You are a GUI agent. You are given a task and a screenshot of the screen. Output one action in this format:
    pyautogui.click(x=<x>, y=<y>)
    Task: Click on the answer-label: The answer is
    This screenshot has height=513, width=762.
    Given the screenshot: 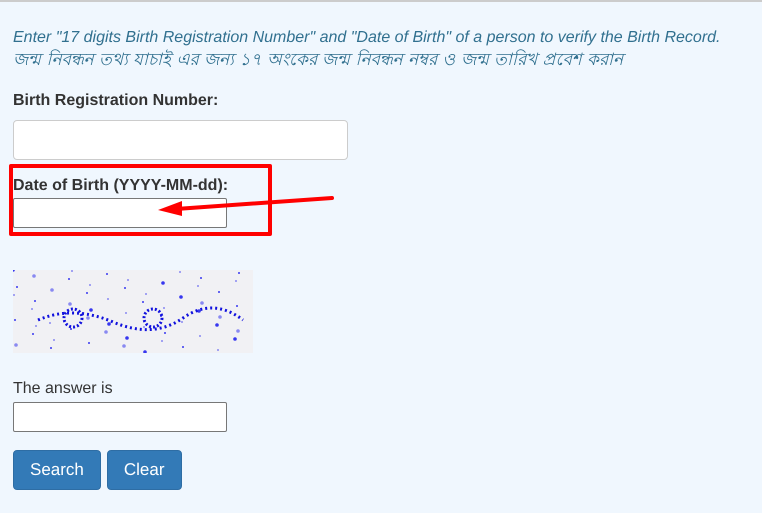 What is the action you would take?
    pyautogui.click(x=63, y=389)
    